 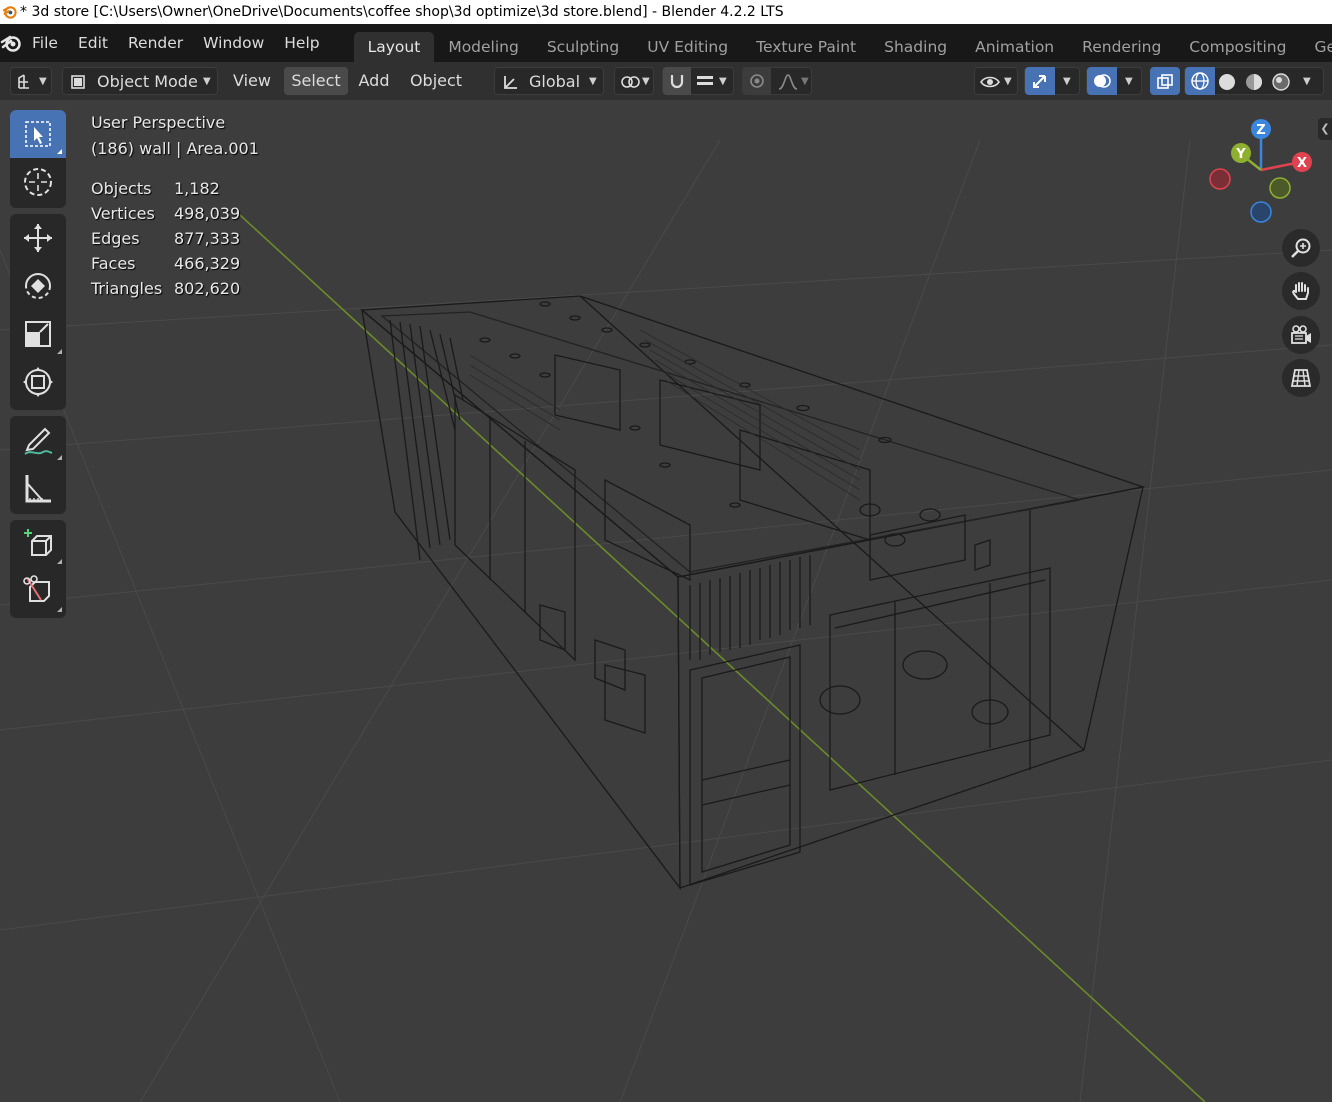 I want to click on orientation-icon, so click(x=510, y=82).